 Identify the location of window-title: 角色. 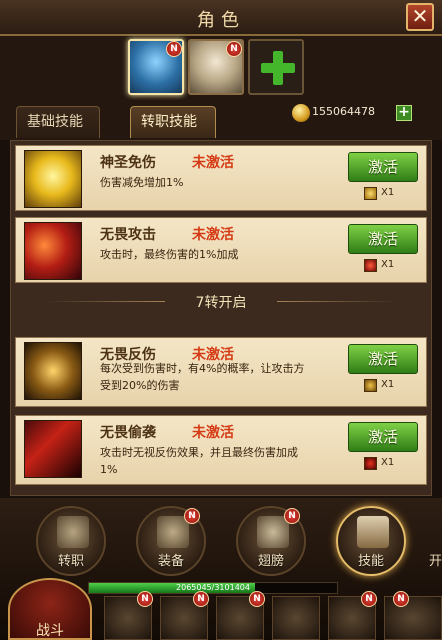
(221, 20).